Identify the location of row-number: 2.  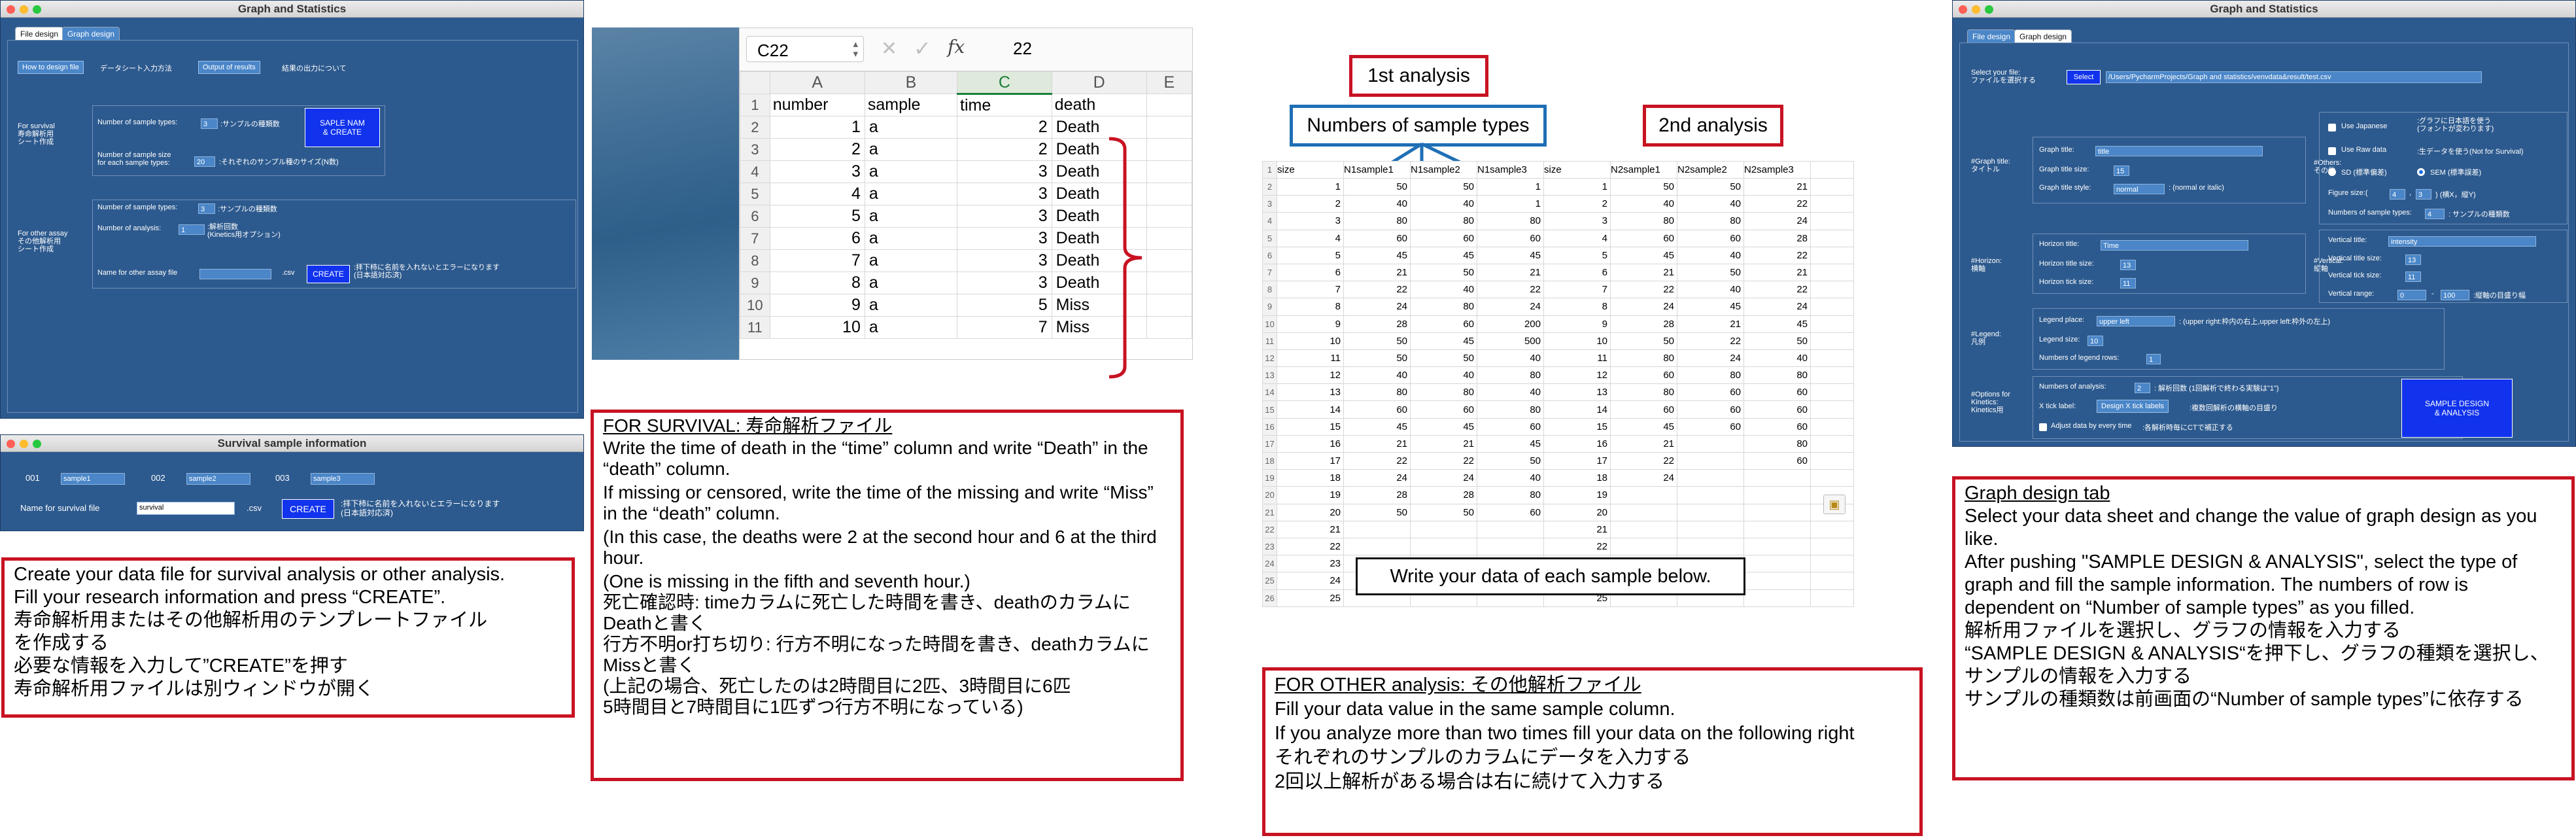
(755, 127).